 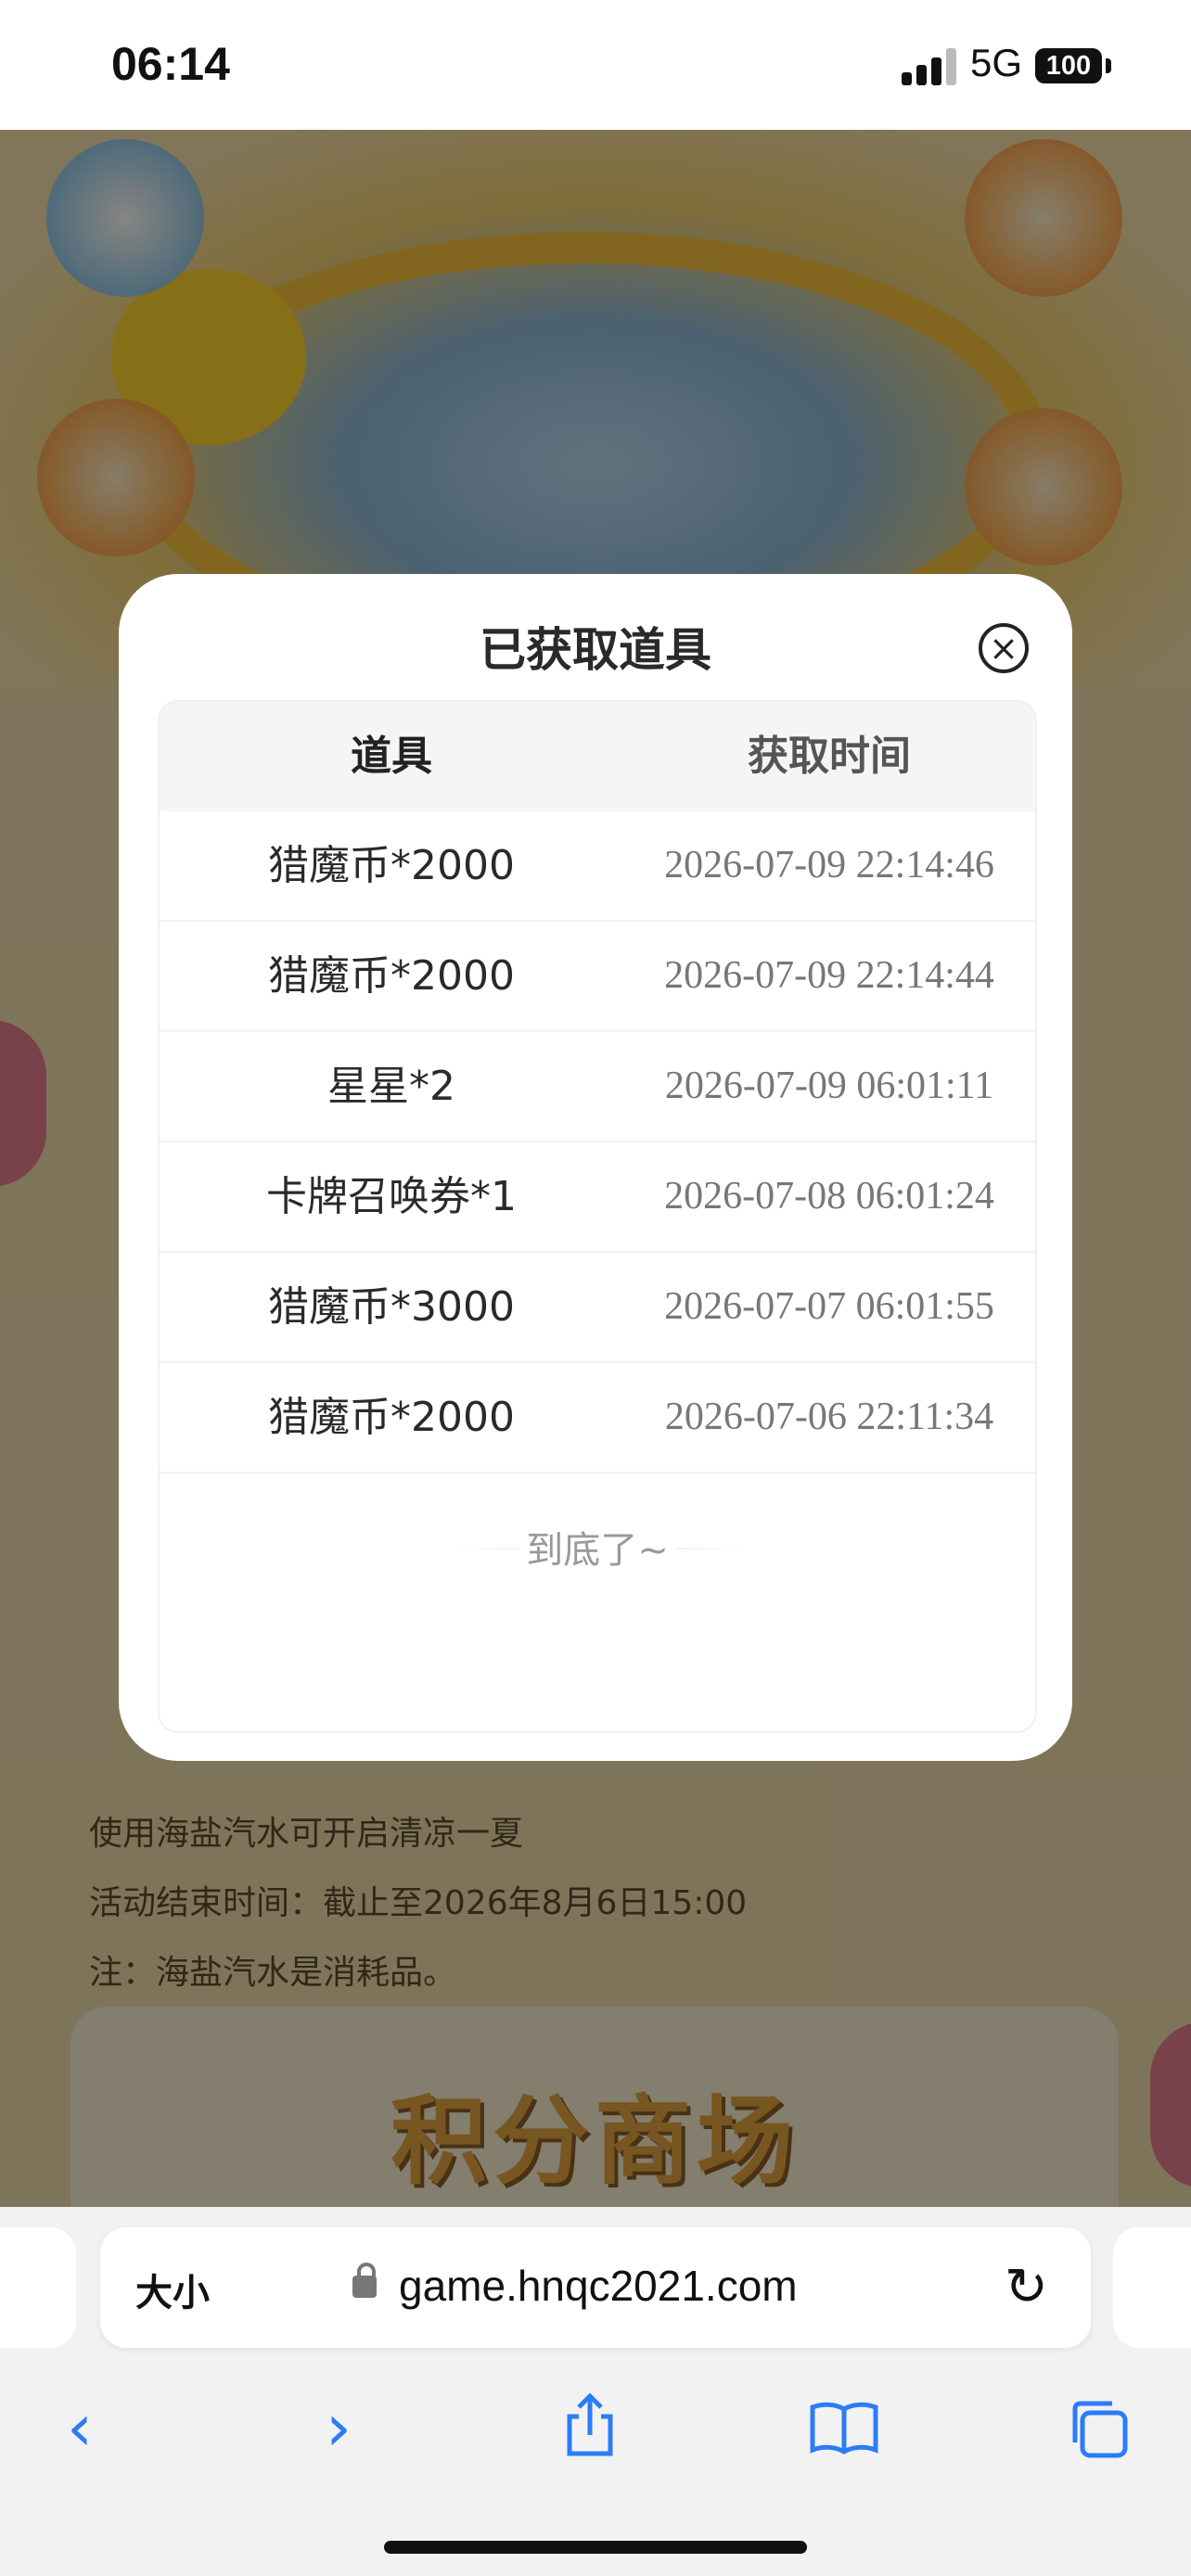 I want to click on reload-icon: ↻, so click(x=1026, y=2287).